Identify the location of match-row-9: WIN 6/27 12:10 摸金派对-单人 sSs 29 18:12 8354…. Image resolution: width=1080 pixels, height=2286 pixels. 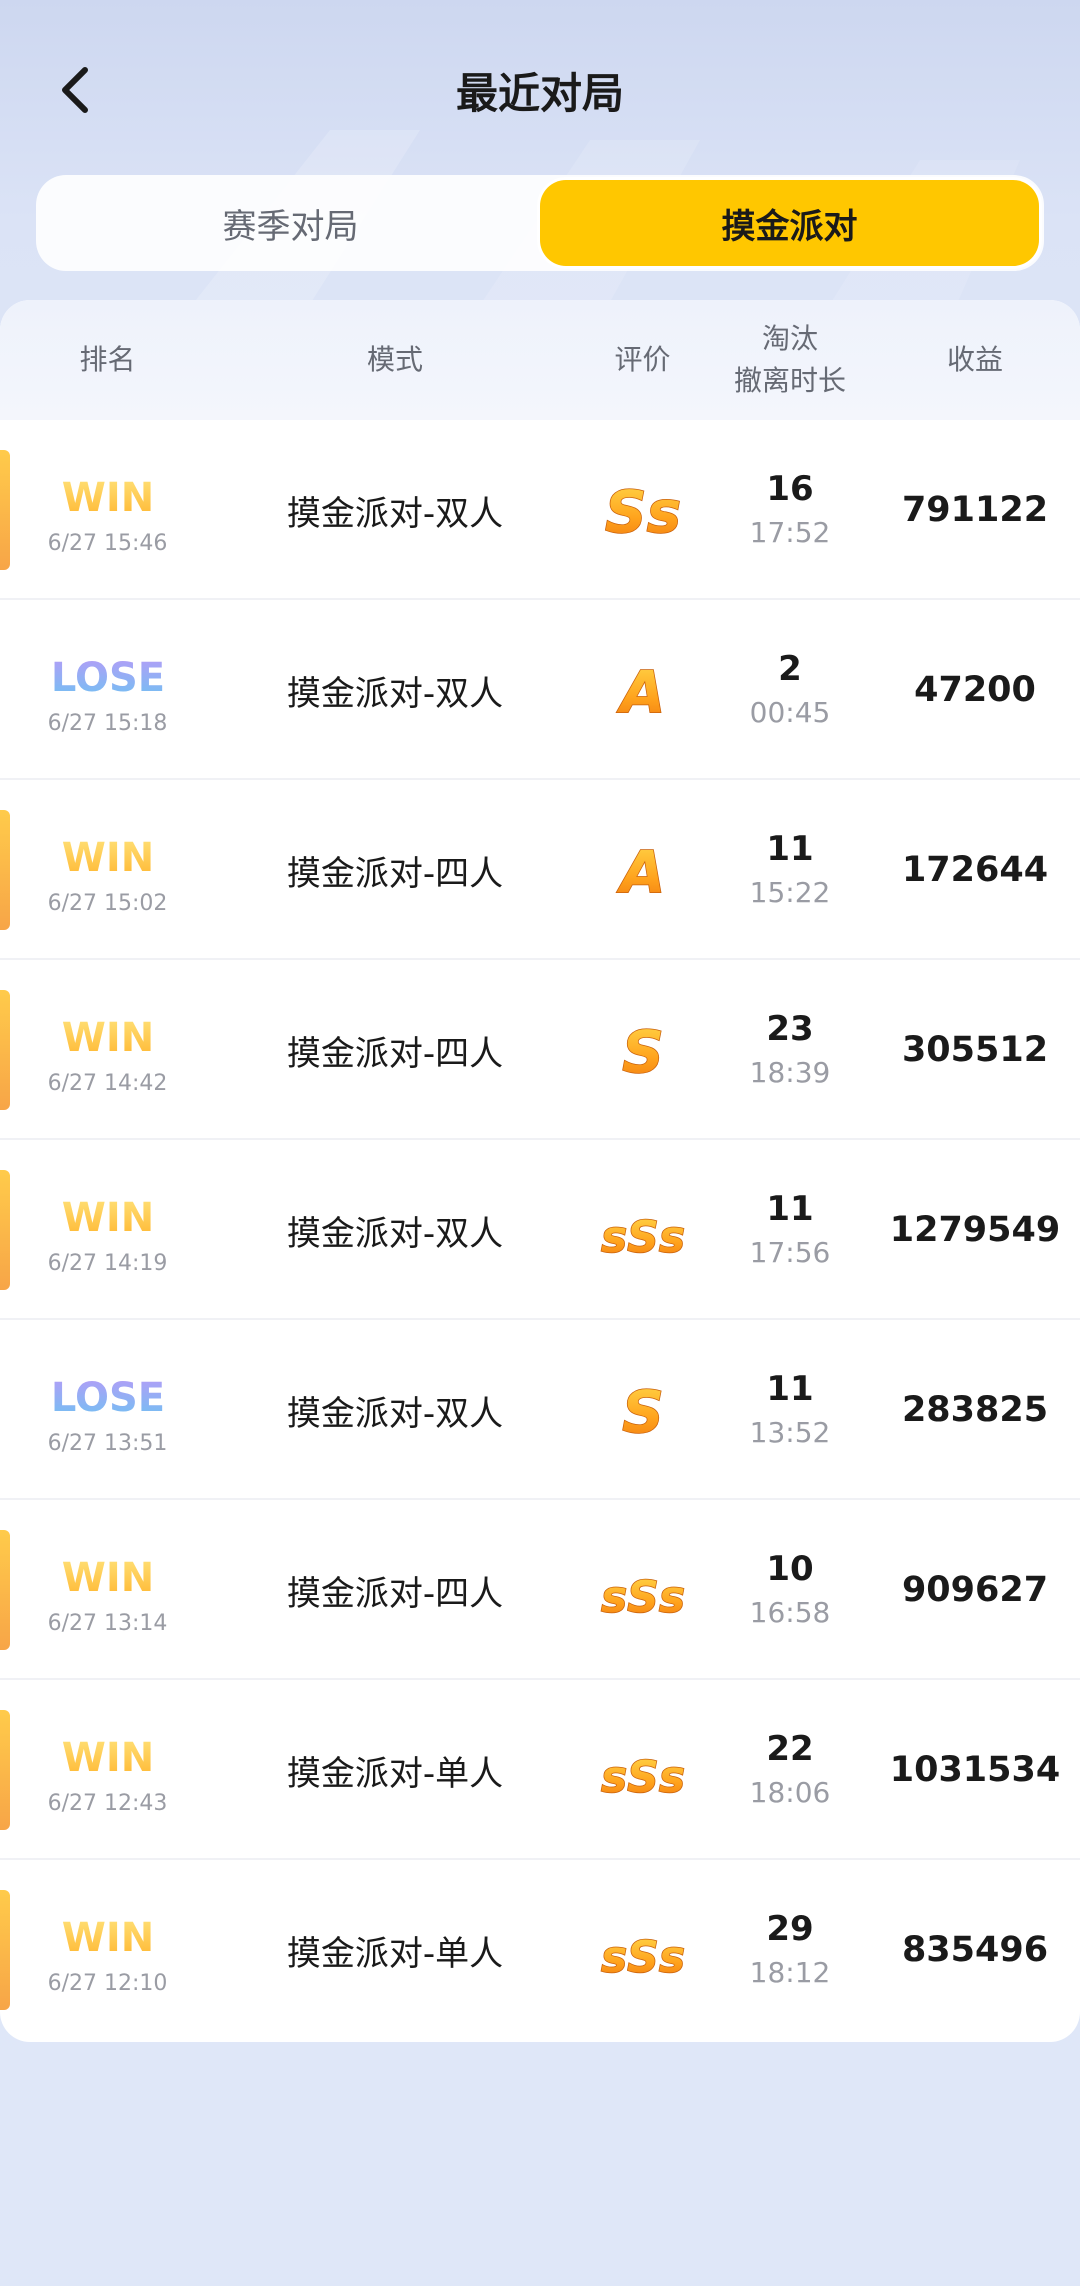
(540, 1950).